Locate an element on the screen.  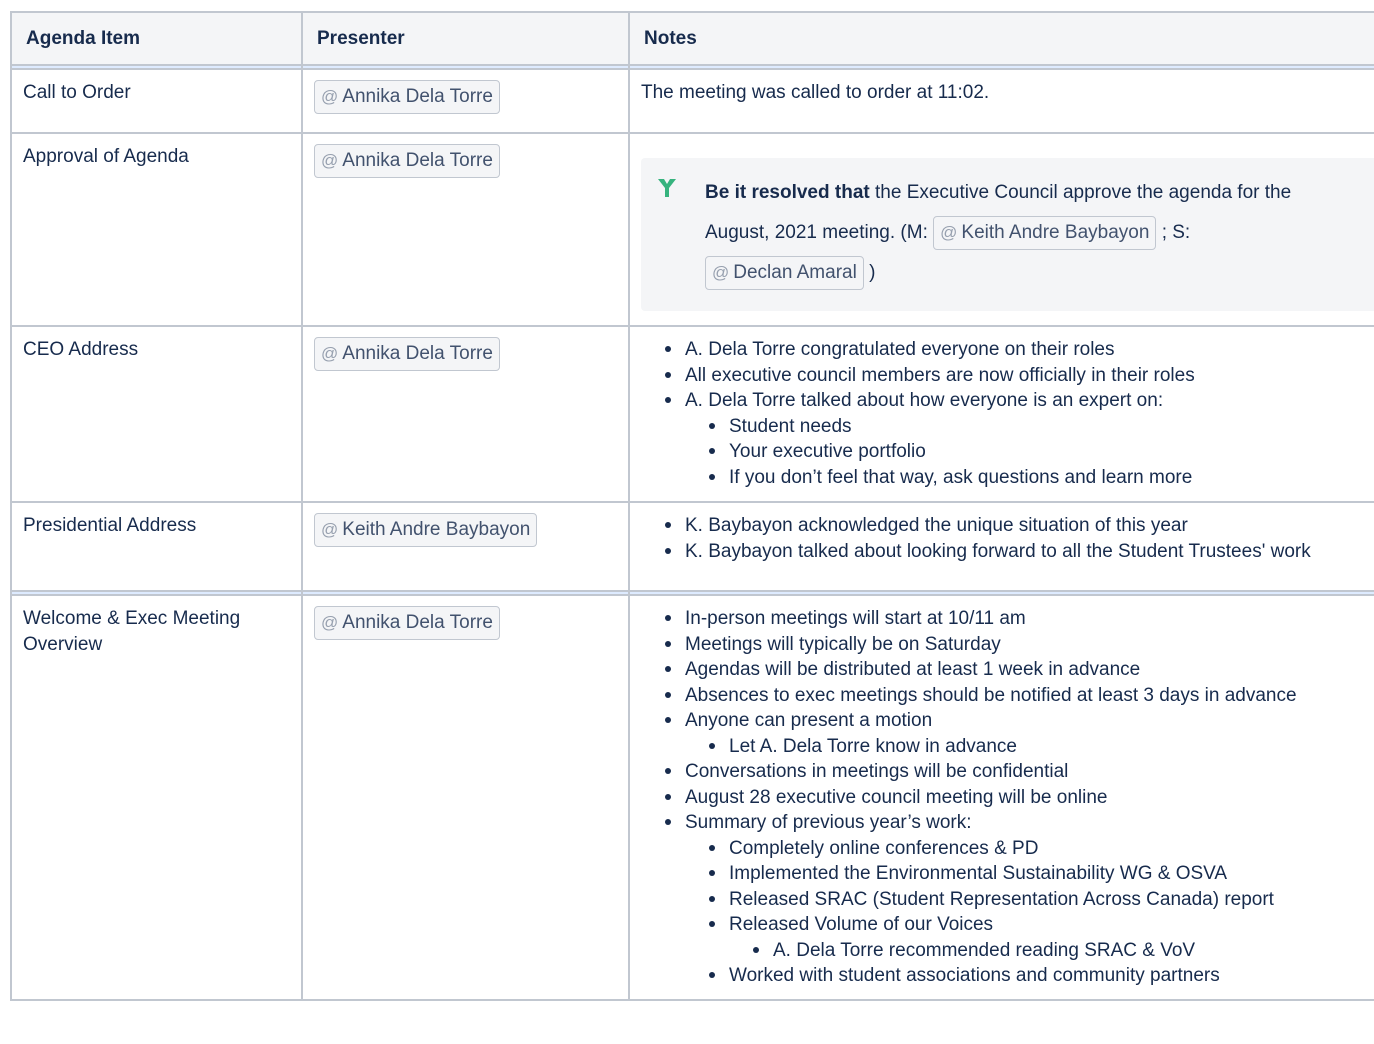
column-header-presenter: Presenter is located at coordinates (465, 38).